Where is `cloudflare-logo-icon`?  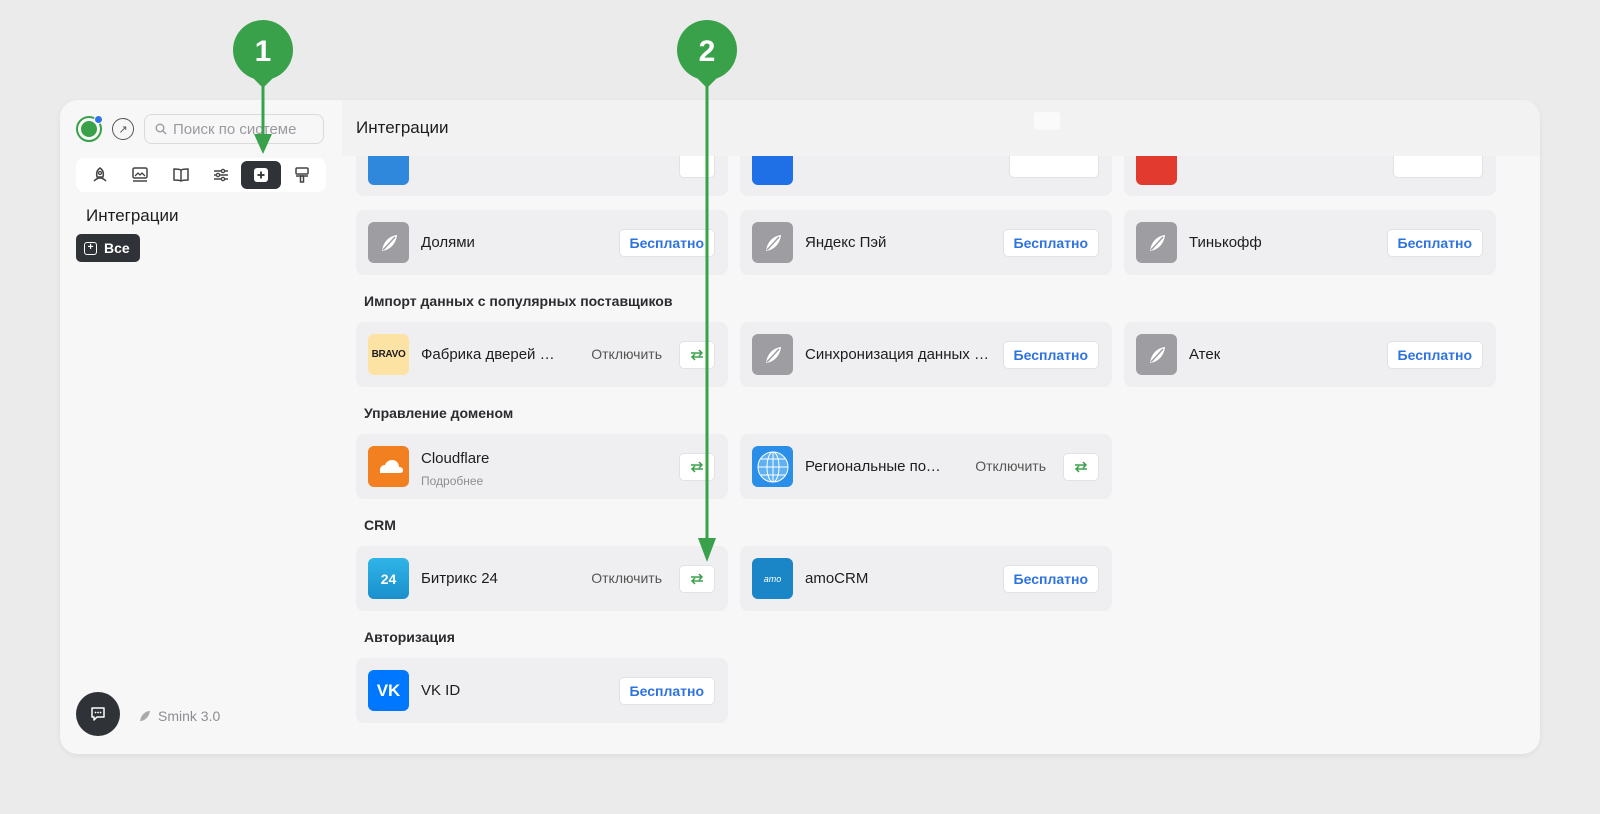 cloudflare-logo-icon is located at coordinates (388, 466).